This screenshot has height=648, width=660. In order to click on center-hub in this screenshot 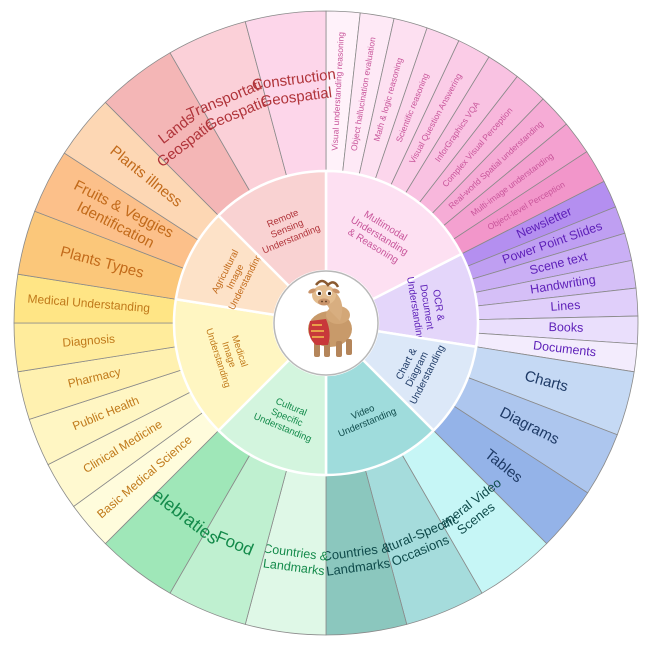, I will do `click(326, 323)`.